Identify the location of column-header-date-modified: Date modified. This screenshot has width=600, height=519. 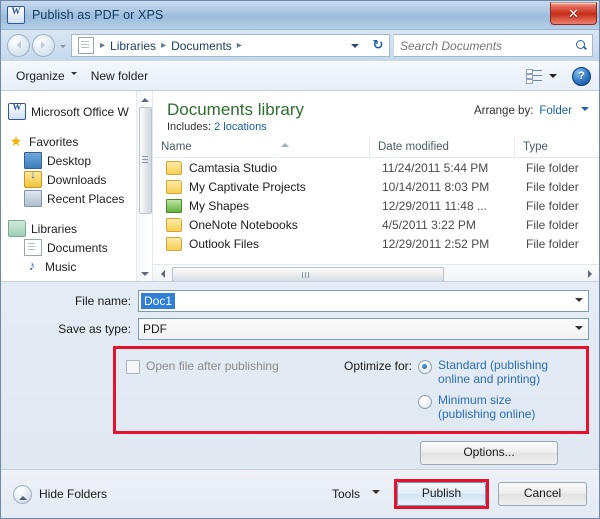
(441, 147).